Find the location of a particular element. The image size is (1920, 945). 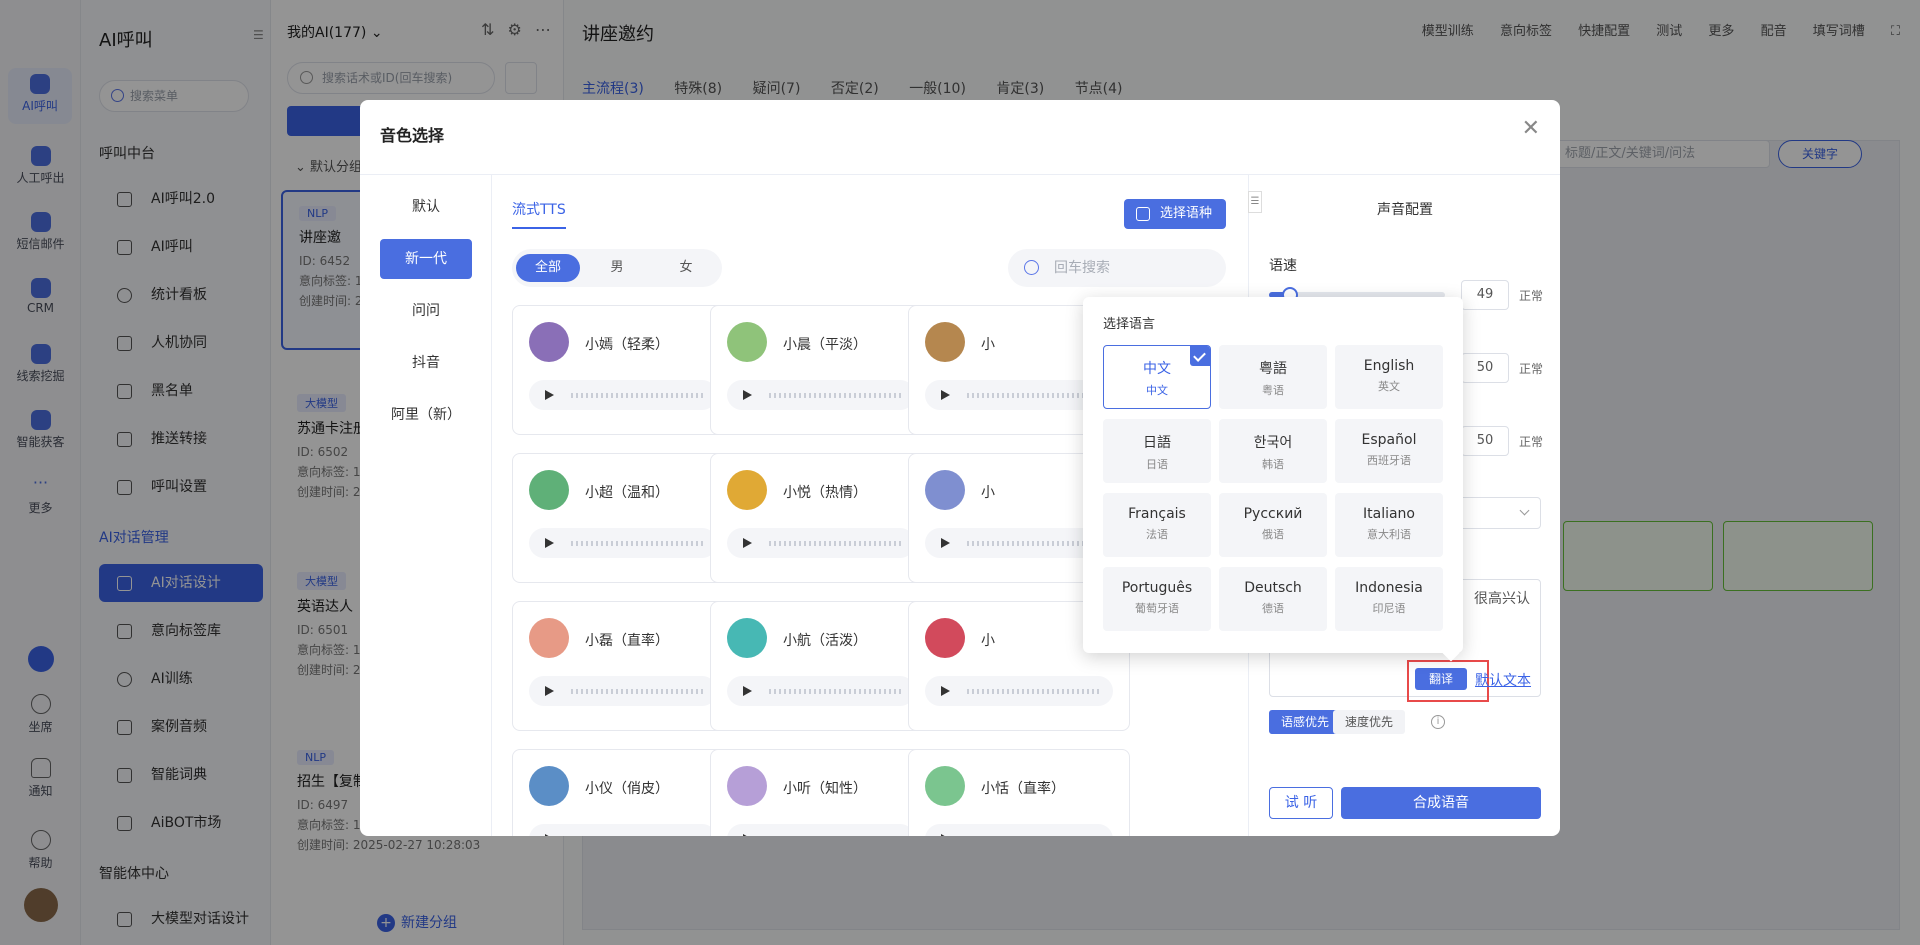

gender-male: 男 is located at coordinates (617, 268).